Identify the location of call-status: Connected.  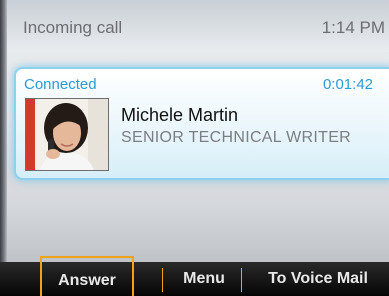
(60, 84).